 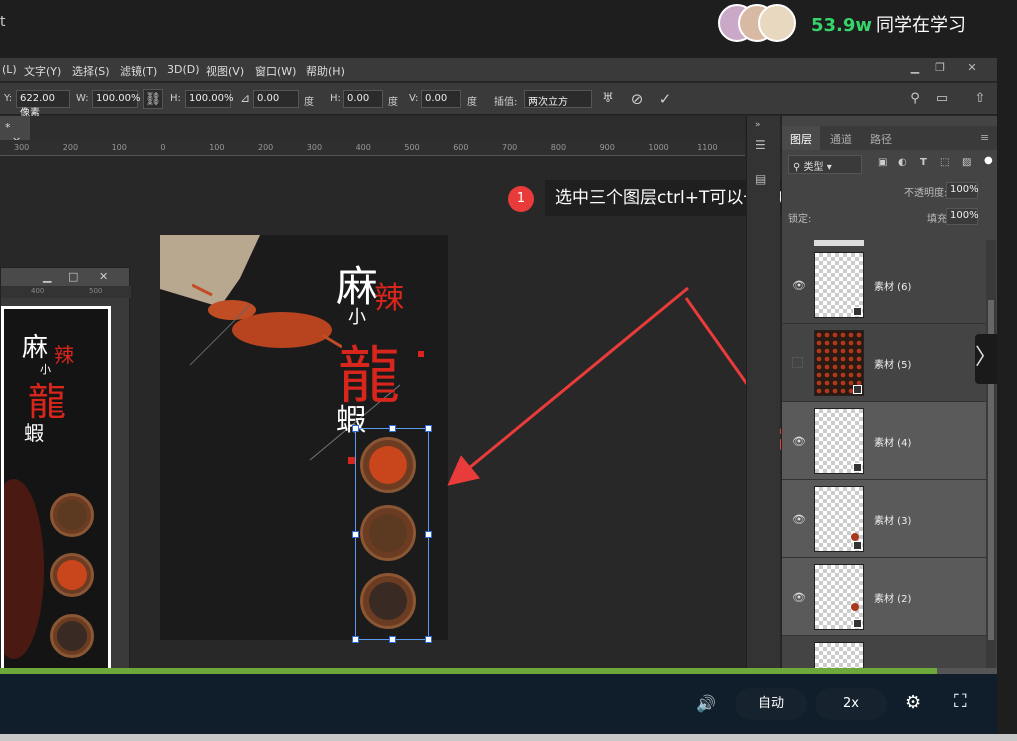 What do you see at coordinates (389, 298) in the screenshot?
I see `poster-title-la: 辣` at bounding box center [389, 298].